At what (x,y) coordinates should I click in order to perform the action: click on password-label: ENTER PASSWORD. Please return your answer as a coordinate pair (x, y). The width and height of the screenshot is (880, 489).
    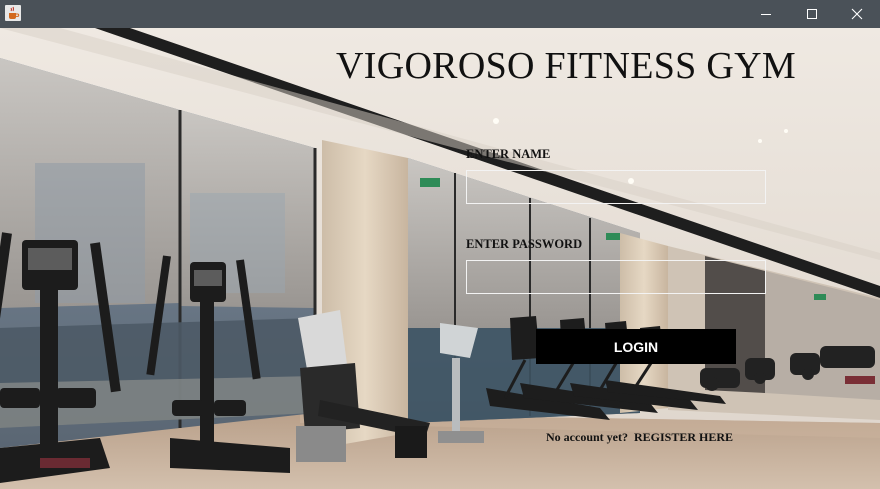
    Looking at the image, I should click on (524, 244).